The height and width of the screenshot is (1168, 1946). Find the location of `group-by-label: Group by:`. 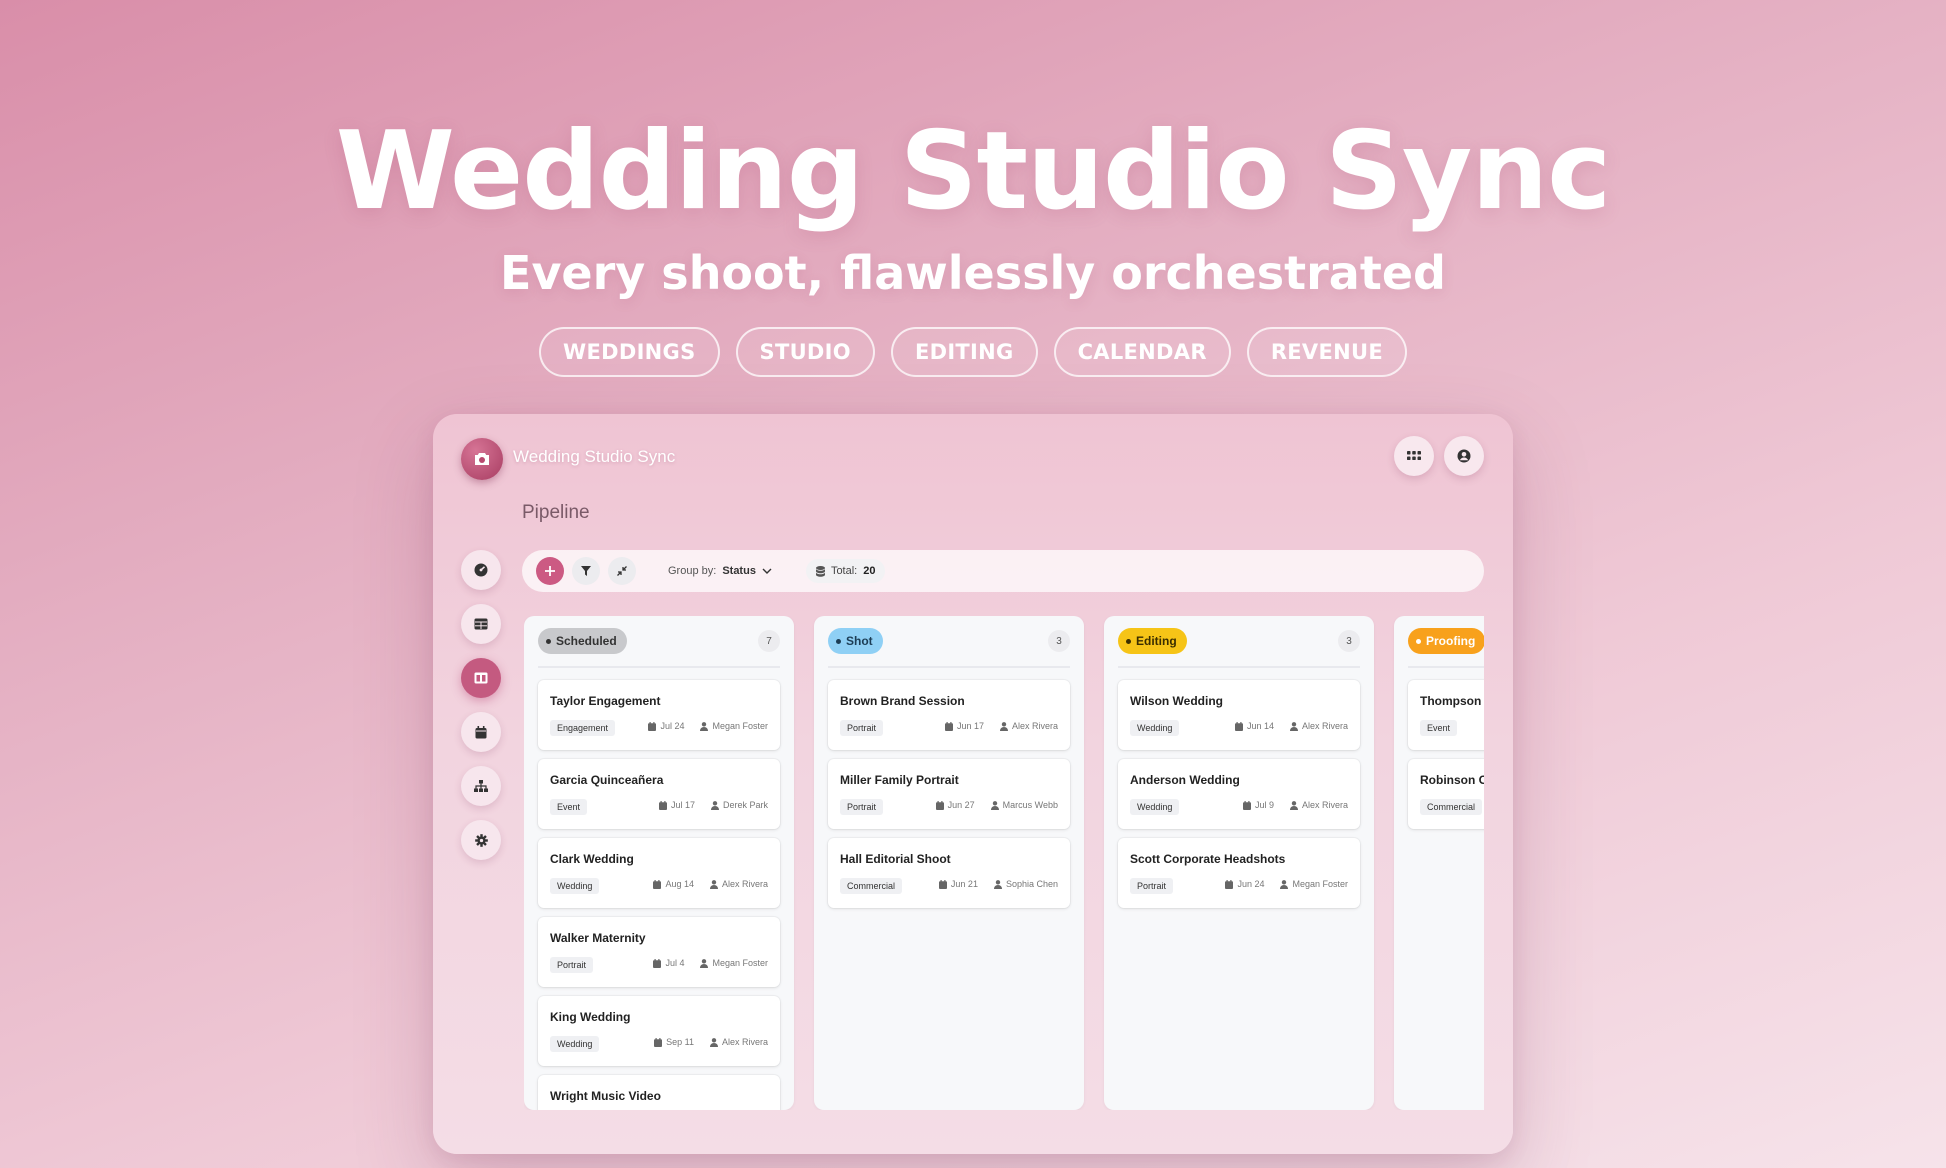

group-by-label: Group by: is located at coordinates (692, 571).